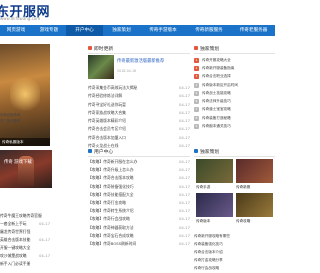 This screenshot has width=320, height=273. What do you see at coordinates (26, 169) in the screenshot?
I see `game-banner: 传奇 游戏下载` at bounding box center [26, 169].